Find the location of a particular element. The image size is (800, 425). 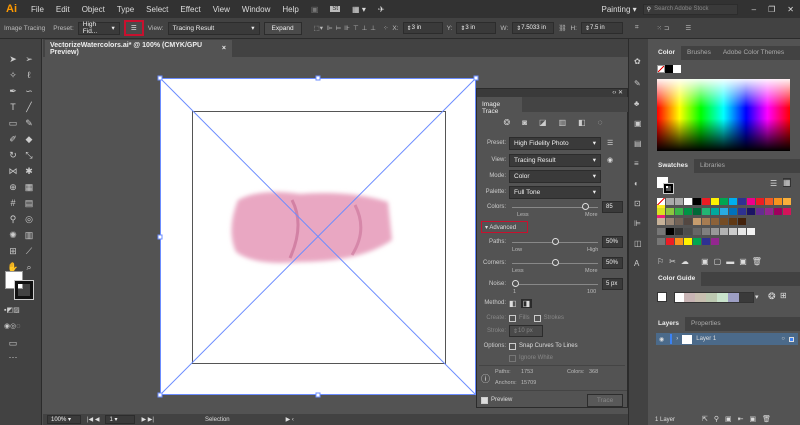

strokes-checkbox is located at coordinates (537, 318).